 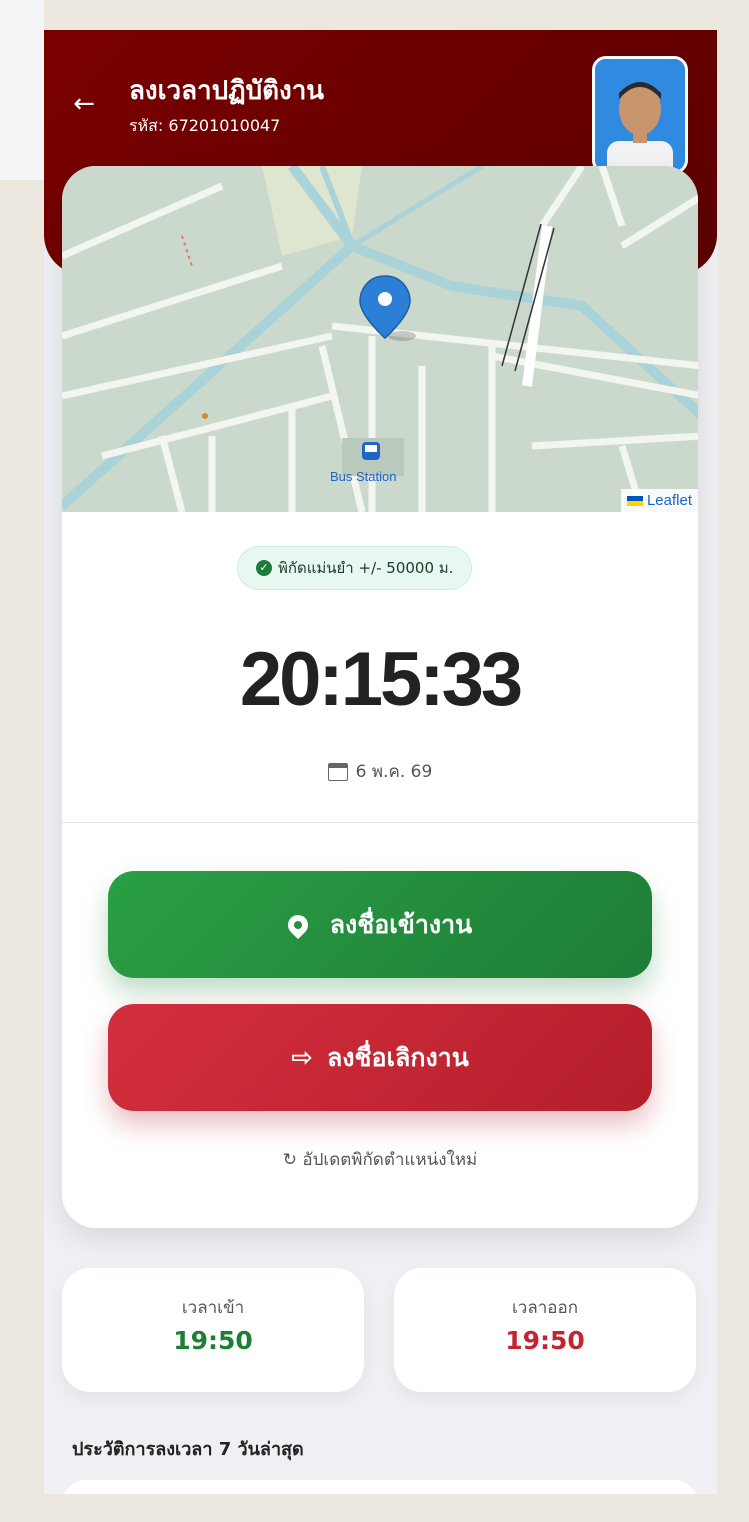 I want to click on check-in-time-card: เวลาเข้า 19:50, so click(x=213, y=1330).